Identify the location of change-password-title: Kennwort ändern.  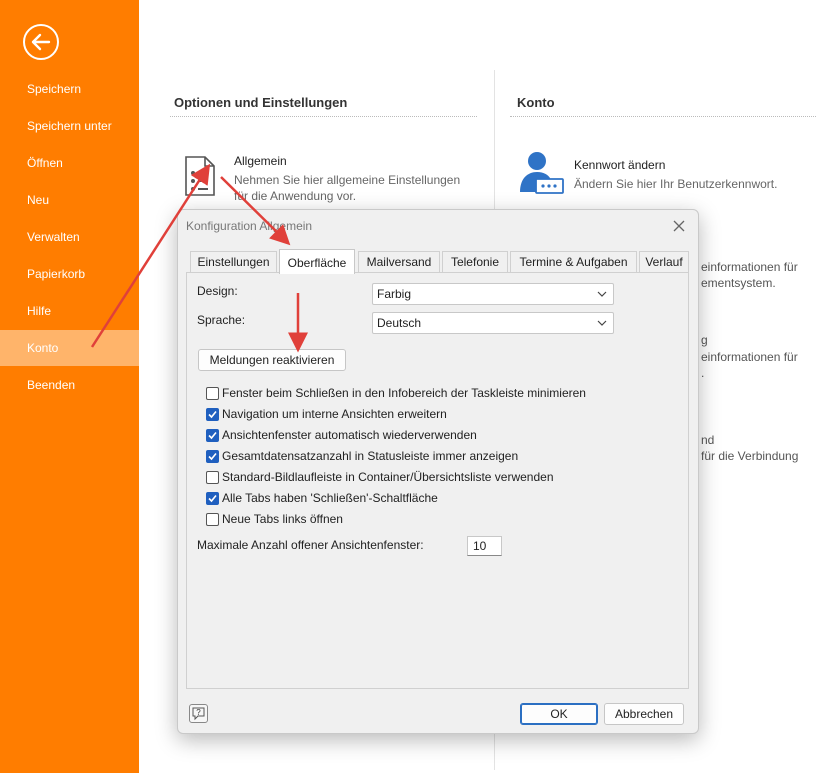
(619, 165).